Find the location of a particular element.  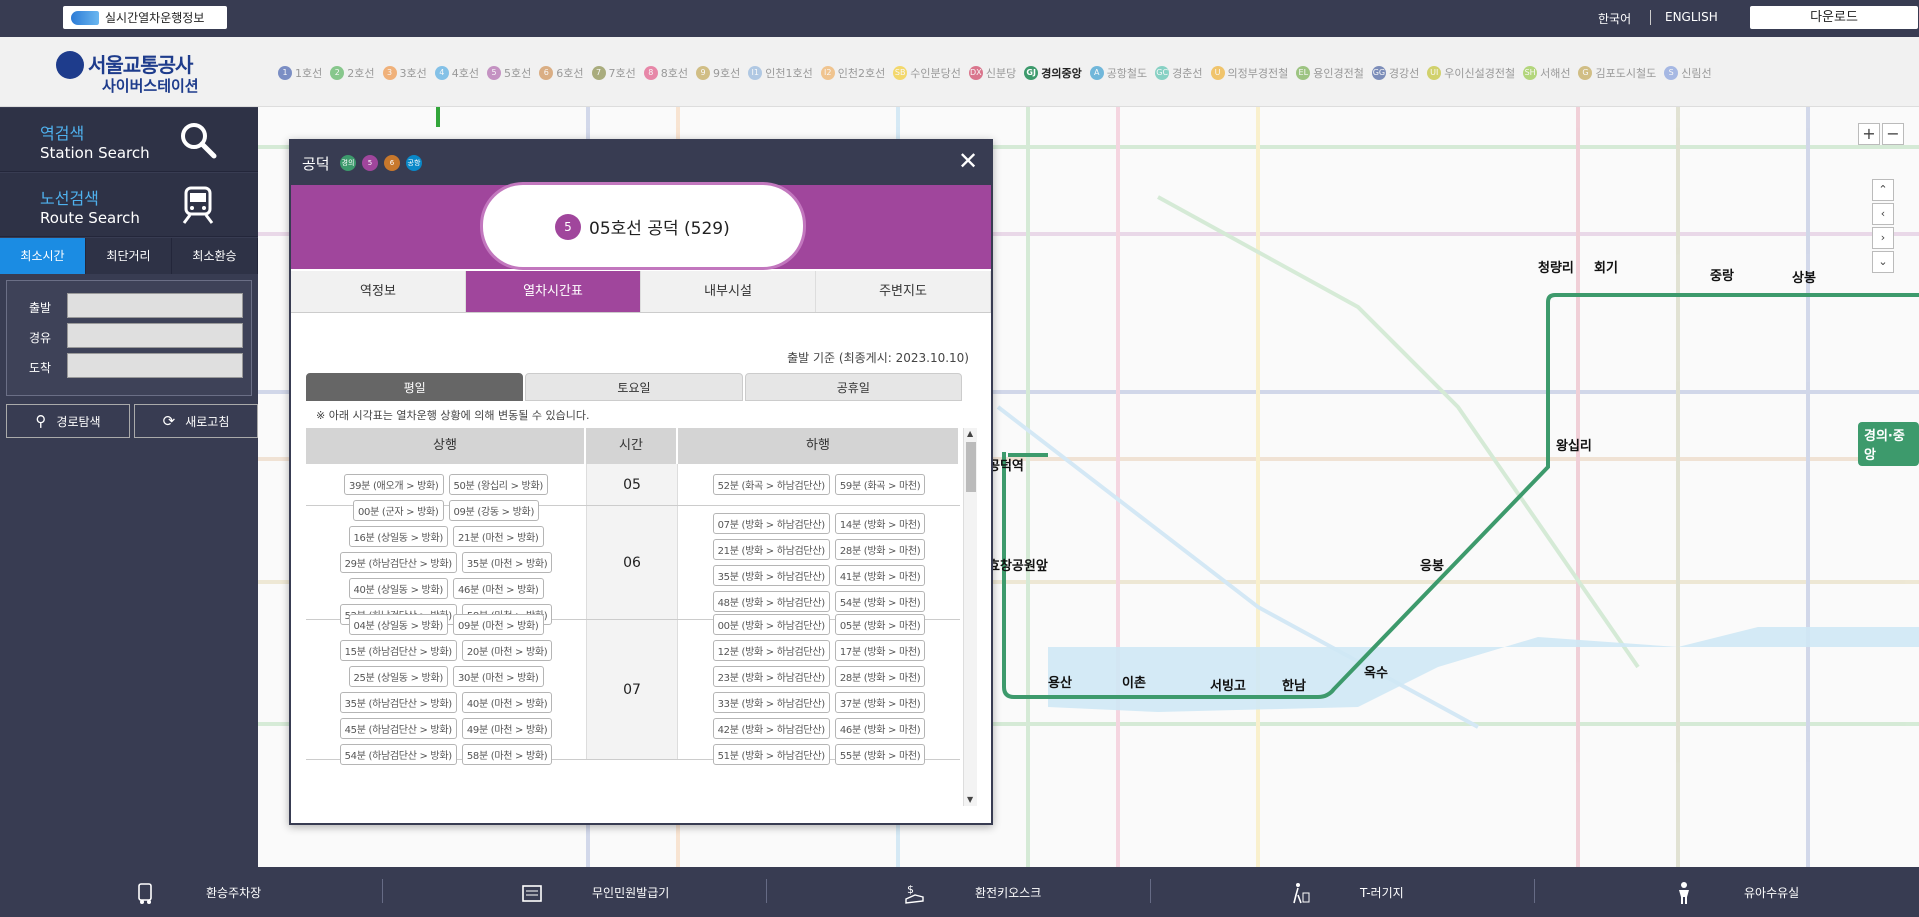

line-item: 9 9호선 is located at coordinates (718, 73).